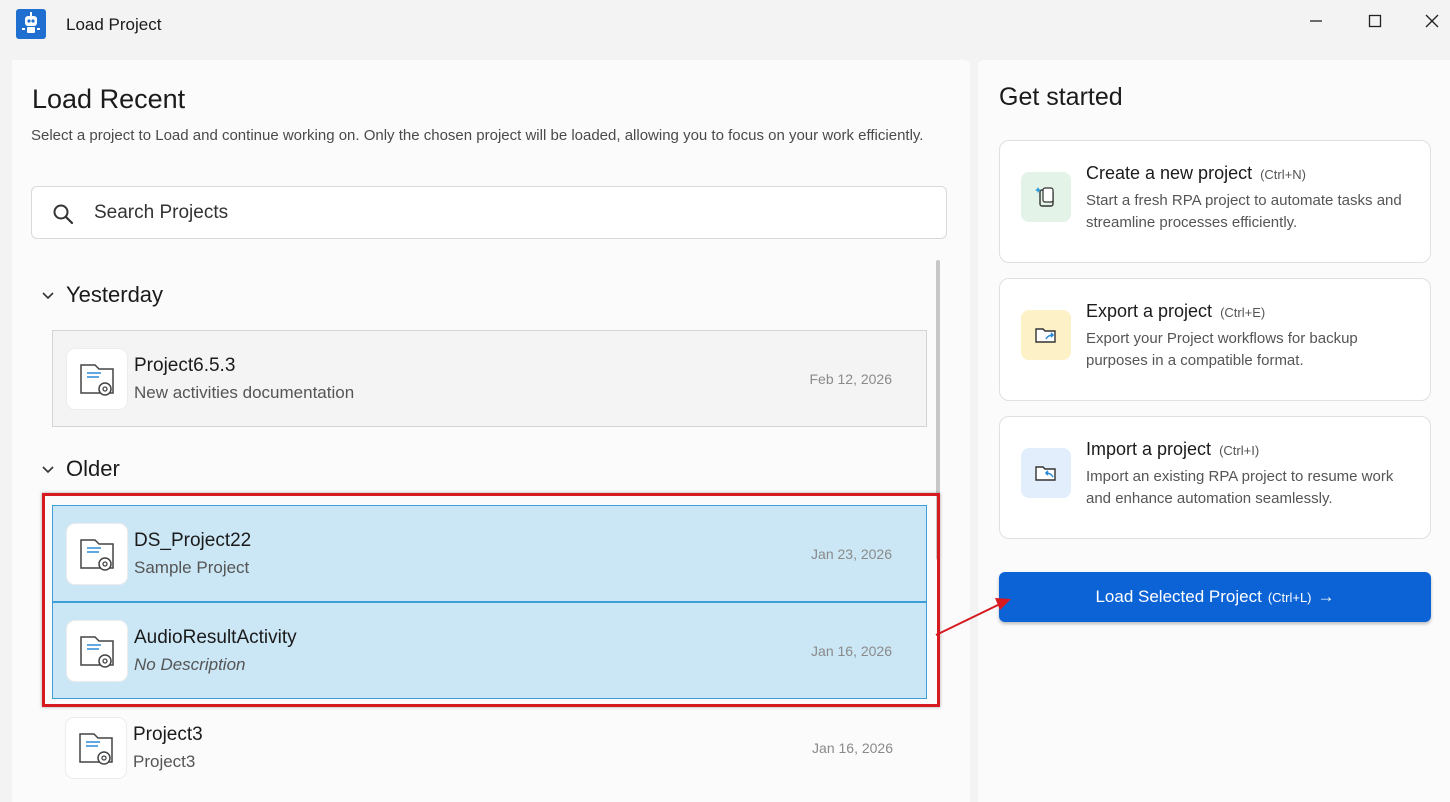 The width and height of the screenshot is (1450, 802). Describe the element at coordinates (1046, 473) in the screenshot. I see `import-folder-icon` at that location.